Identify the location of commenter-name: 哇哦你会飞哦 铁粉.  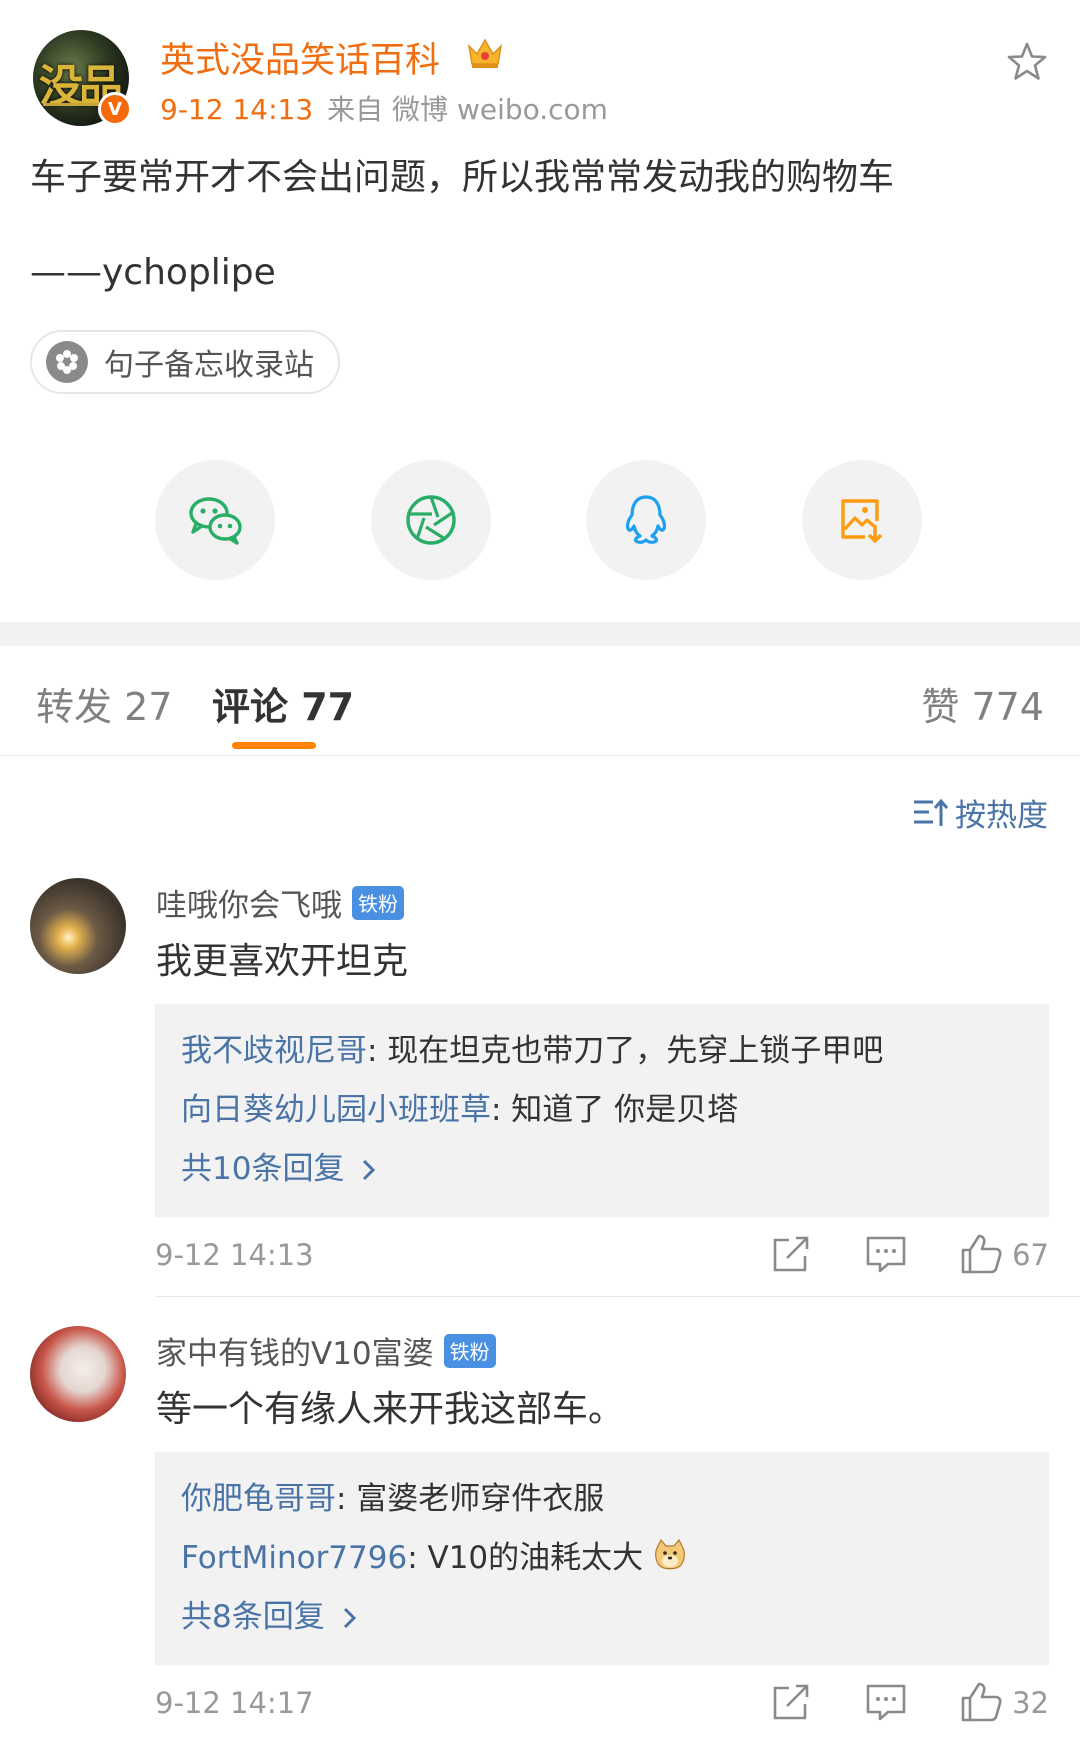
(280, 902).